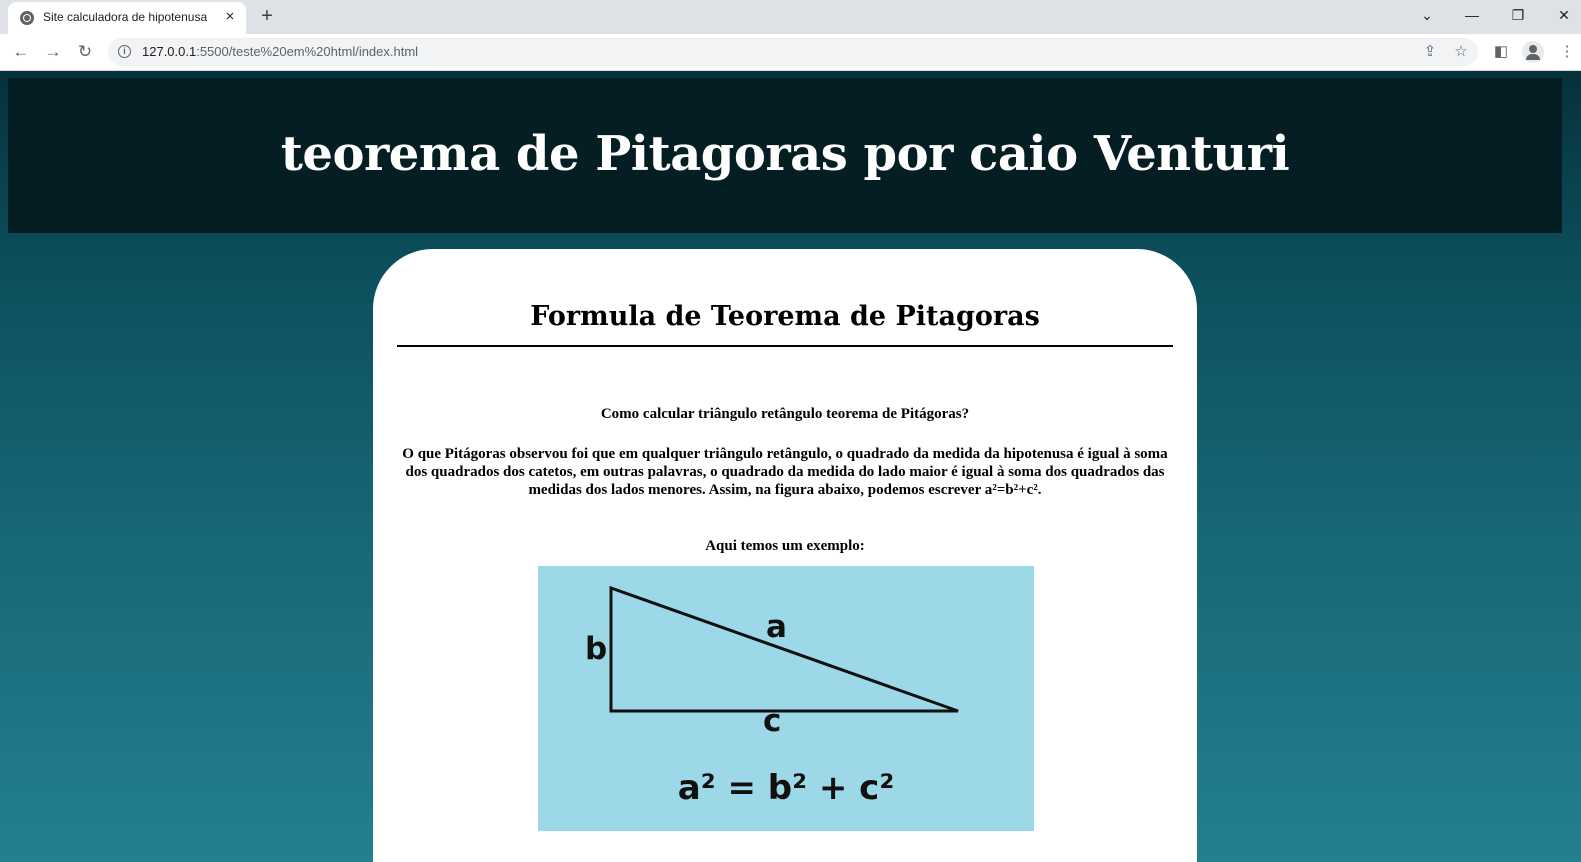  I want to click on example-label: Aqui temos um exemplo:, so click(785, 546).